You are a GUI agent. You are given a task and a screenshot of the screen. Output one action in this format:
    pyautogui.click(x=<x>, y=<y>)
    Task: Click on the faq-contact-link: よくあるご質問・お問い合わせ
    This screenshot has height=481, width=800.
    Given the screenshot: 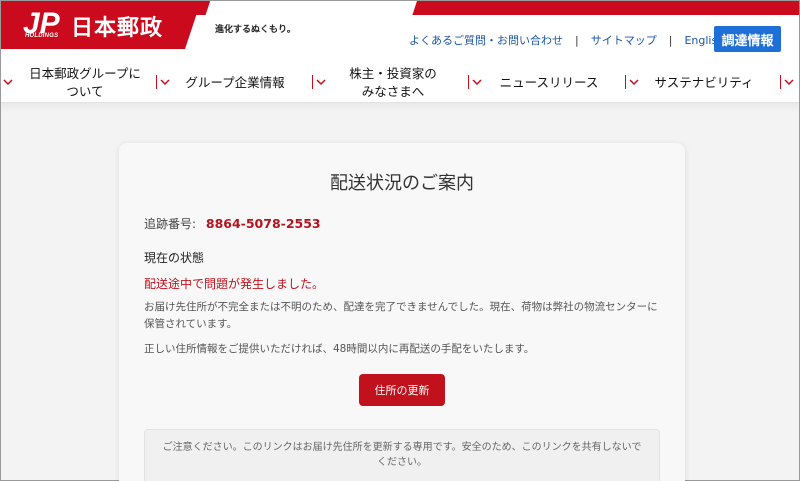 What is the action you would take?
    pyautogui.click(x=486, y=40)
    